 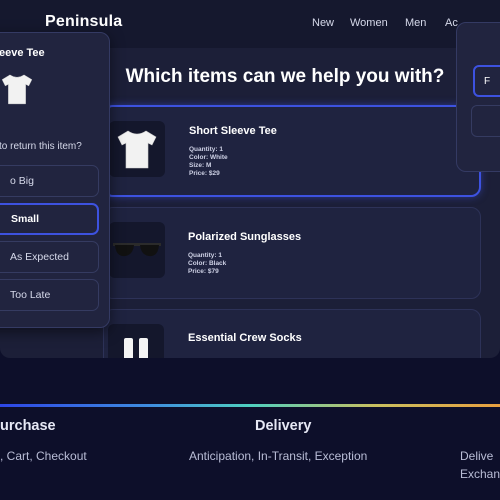 I want to click on product-card-socks: Essential Crew Socks, so click(x=292, y=333).